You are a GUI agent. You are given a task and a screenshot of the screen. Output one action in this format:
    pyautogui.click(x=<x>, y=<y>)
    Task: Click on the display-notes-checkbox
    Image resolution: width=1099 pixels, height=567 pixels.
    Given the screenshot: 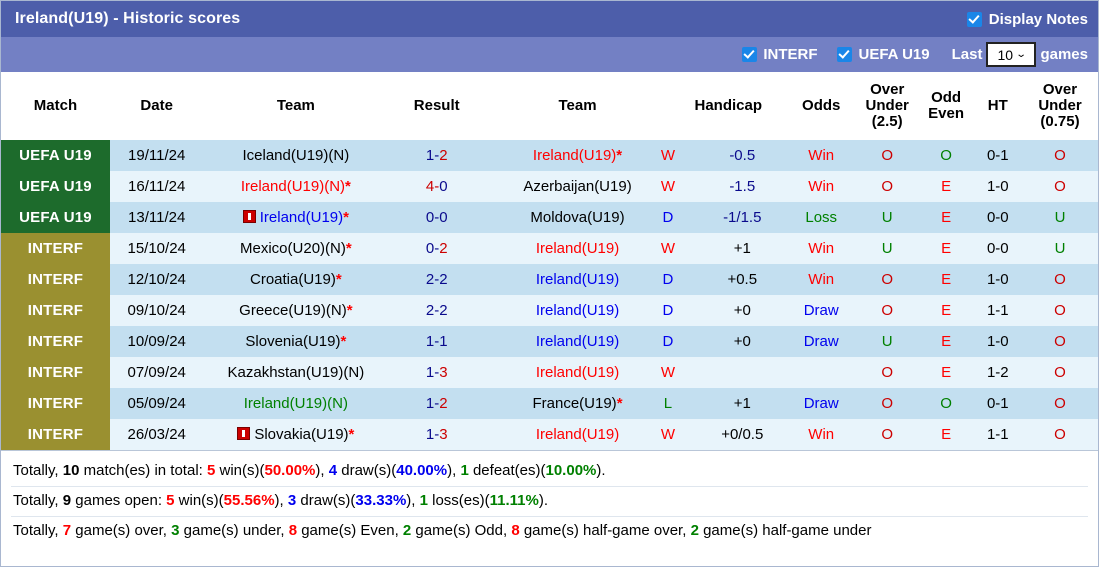 What is the action you would take?
    pyautogui.click(x=974, y=19)
    